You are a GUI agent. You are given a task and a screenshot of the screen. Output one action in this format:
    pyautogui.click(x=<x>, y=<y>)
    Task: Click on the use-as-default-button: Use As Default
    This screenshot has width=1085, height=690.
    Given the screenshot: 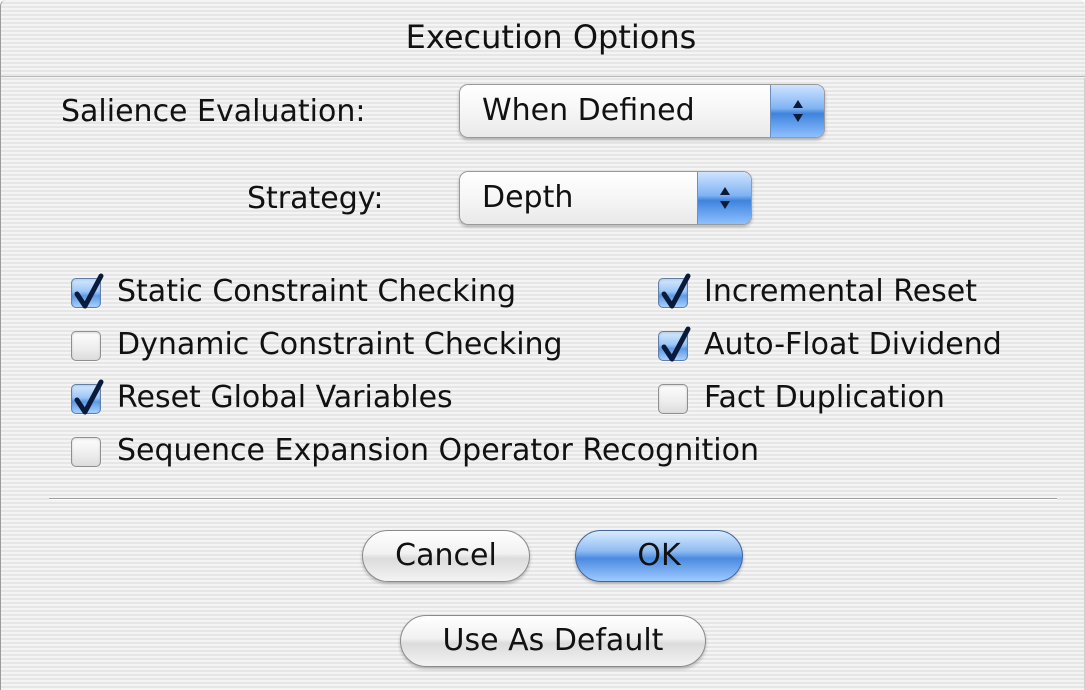 What is the action you would take?
    pyautogui.click(x=553, y=641)
    